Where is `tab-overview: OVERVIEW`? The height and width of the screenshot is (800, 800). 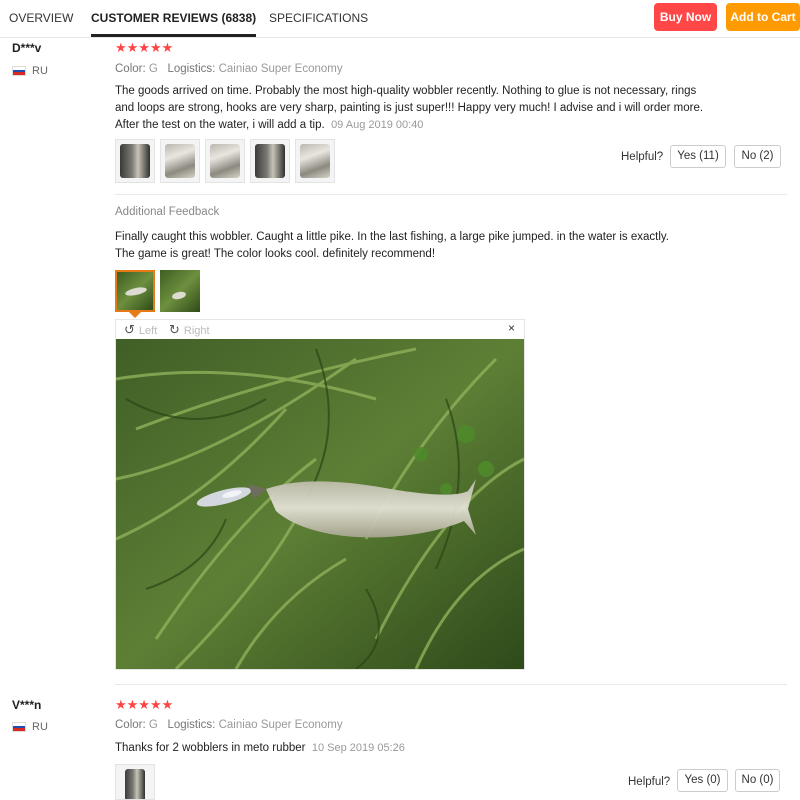 tab-overview: OVERVIEW is located at coordinates (41, 18).